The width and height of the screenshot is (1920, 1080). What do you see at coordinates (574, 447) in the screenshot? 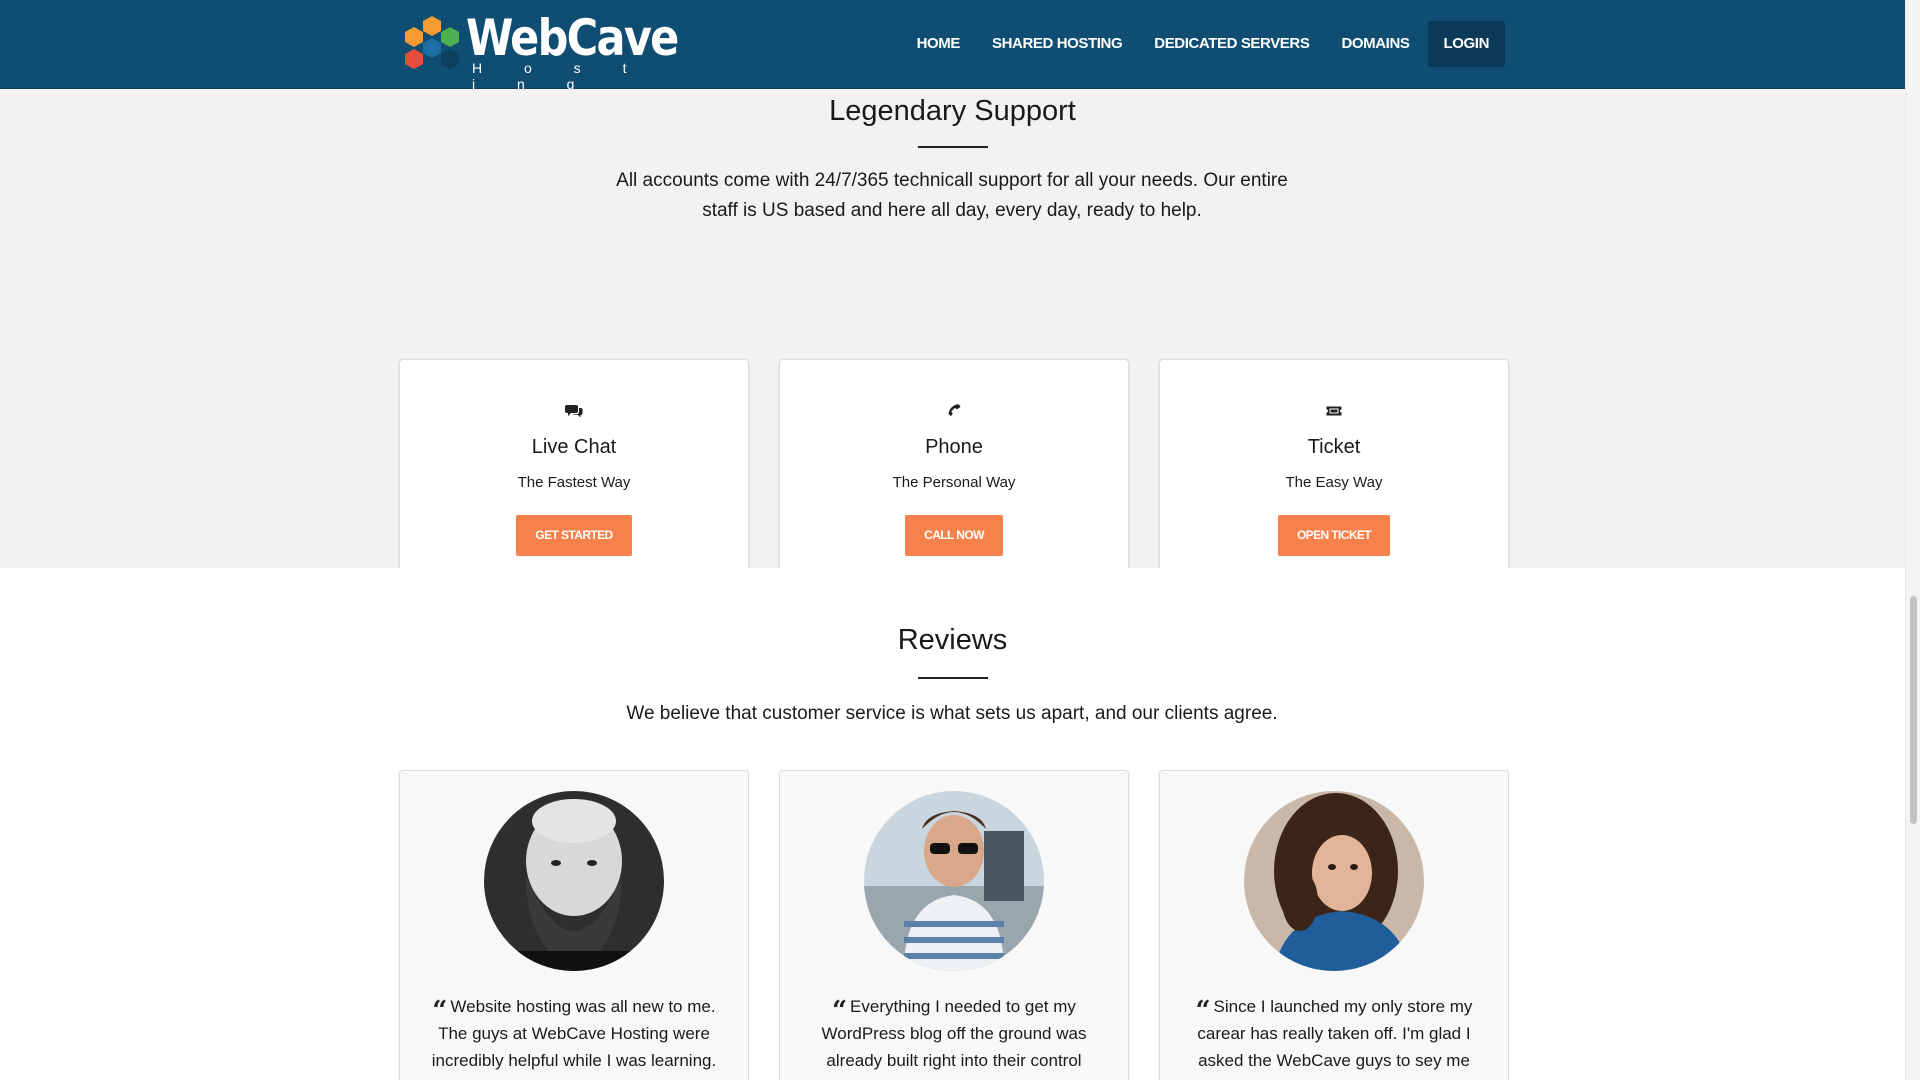
I see `card-title: Live Chat` at bounding box center [574, 447].